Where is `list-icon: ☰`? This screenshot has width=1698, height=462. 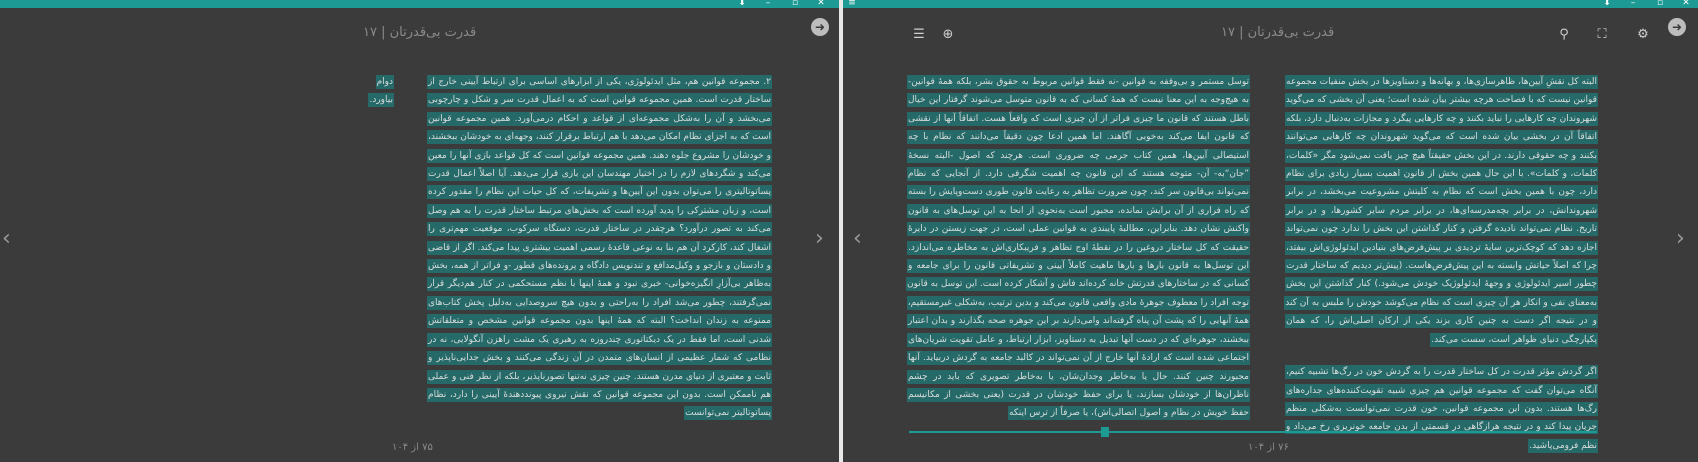 list-icon: ☰ is located at coordinates (919, 35).